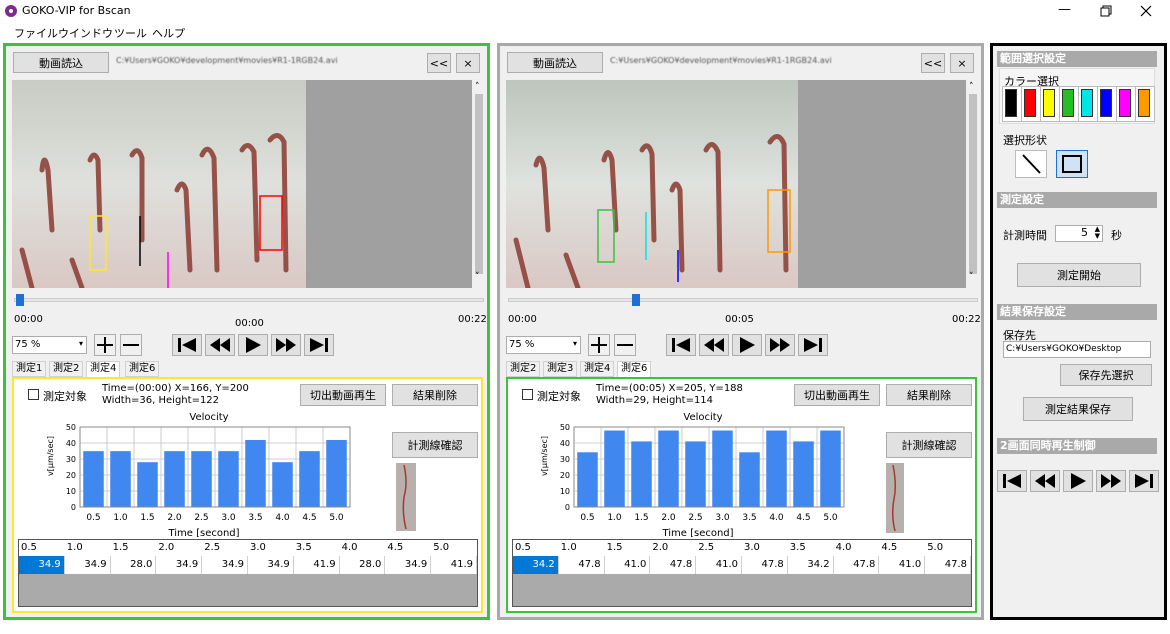 The image size is (1170, 634). What do you see at coordinates (36, 33) in the screenshot?
I see `menu-file: ファイル` at bounding box center [36, 33].